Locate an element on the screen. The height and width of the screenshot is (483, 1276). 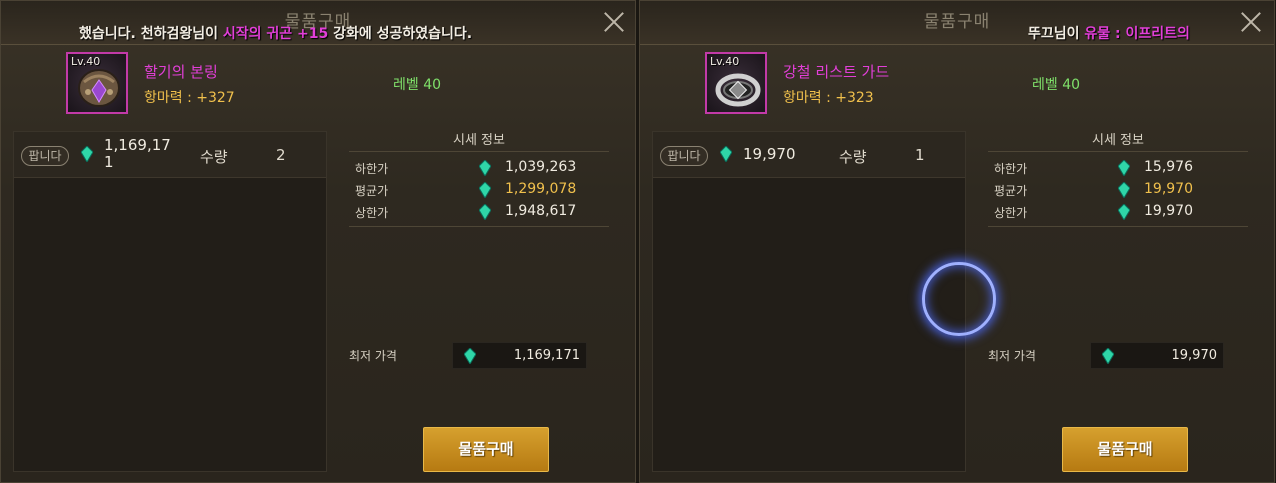
market-row-low: 하한가 15,976 is located at coordinates (1118, 168).